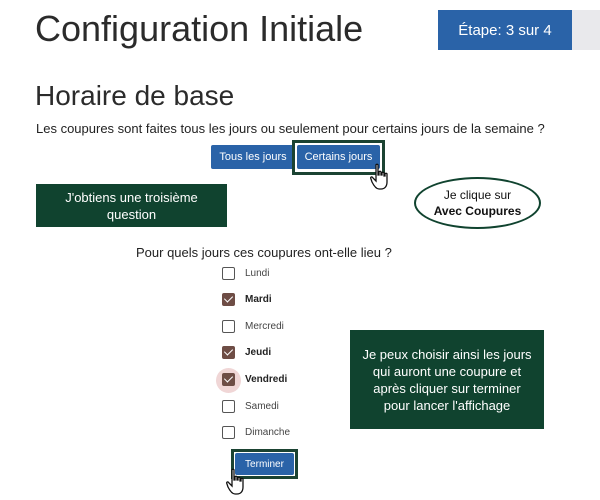 This screenshot has width=600, height=500. I want to click on day-label-mercredi: Mercredi, so click(264, 326).